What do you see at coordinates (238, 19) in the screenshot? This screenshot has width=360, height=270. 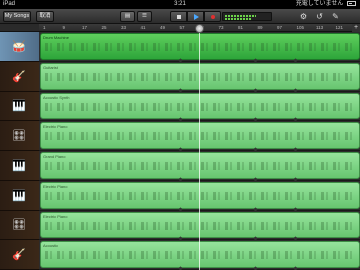 I see `level-meter-right` at bounding box center [238, 19].